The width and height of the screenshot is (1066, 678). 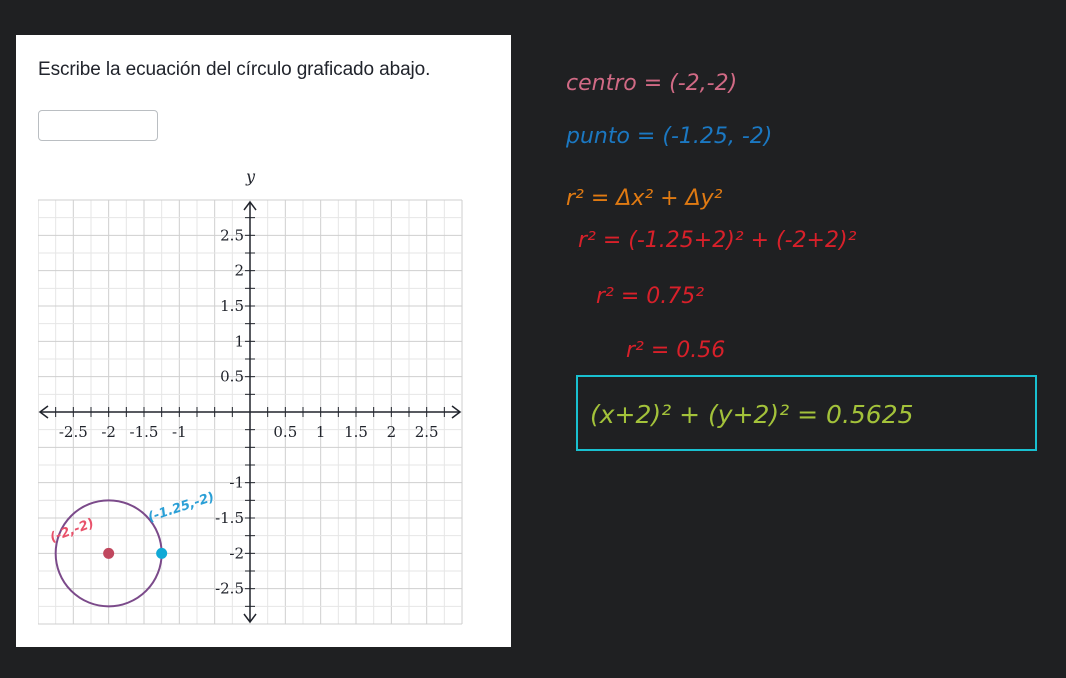 I want to click on note-radius-formula: r² = Δx² + Δy², so click(x=644, y=198).